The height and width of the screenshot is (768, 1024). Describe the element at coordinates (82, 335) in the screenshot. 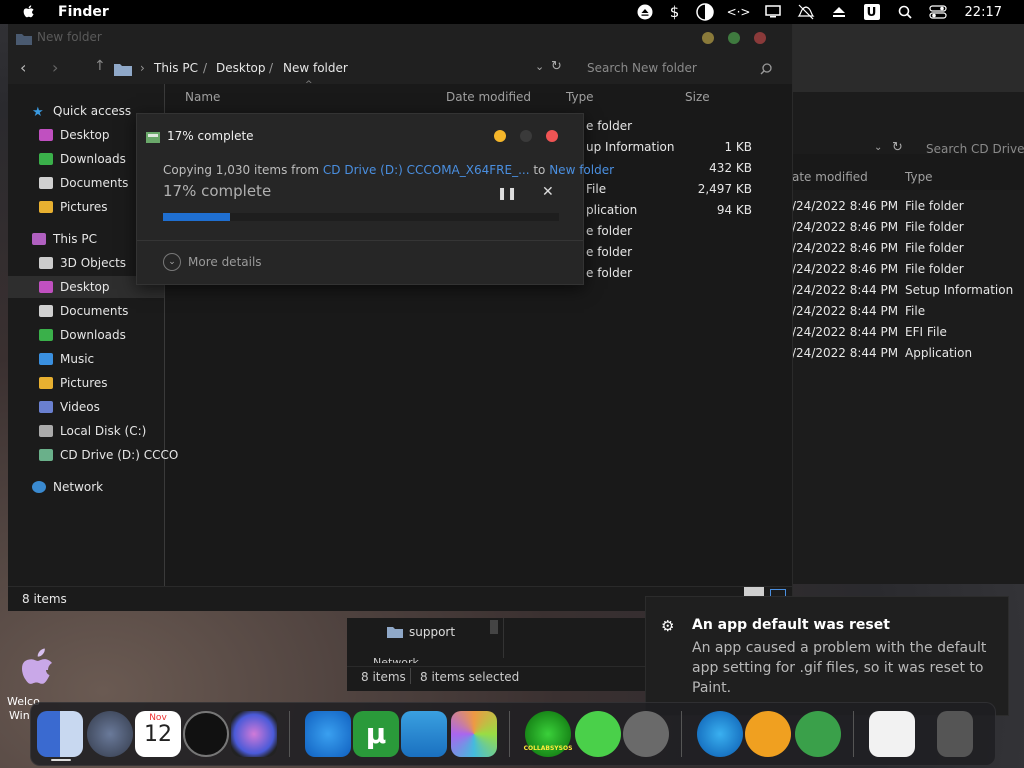

I see `sidebar-pc-downloads: Downloads` at that location.